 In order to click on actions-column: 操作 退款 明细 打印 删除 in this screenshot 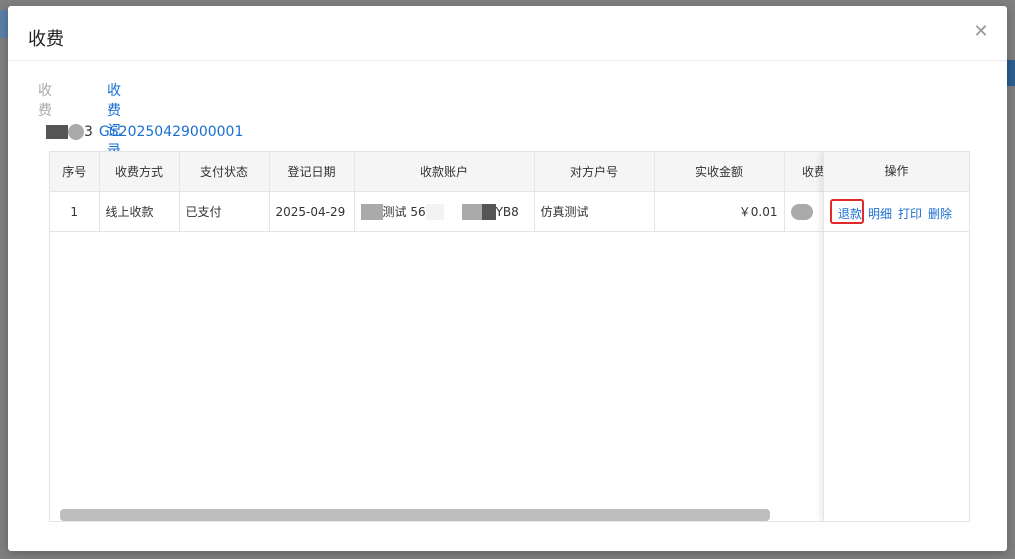, I will do `click(896, 336)`.